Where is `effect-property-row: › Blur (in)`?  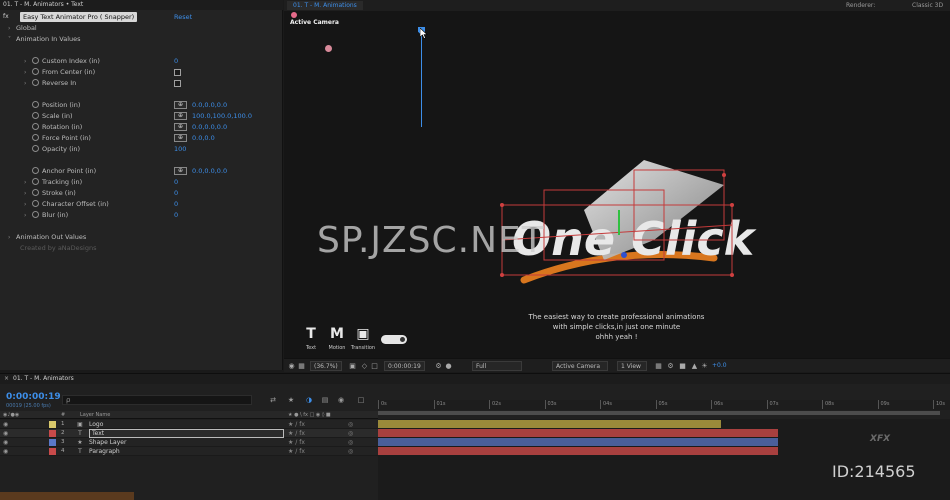
effect-property-row: › Blur (in) is located at coordinates (46, 215).